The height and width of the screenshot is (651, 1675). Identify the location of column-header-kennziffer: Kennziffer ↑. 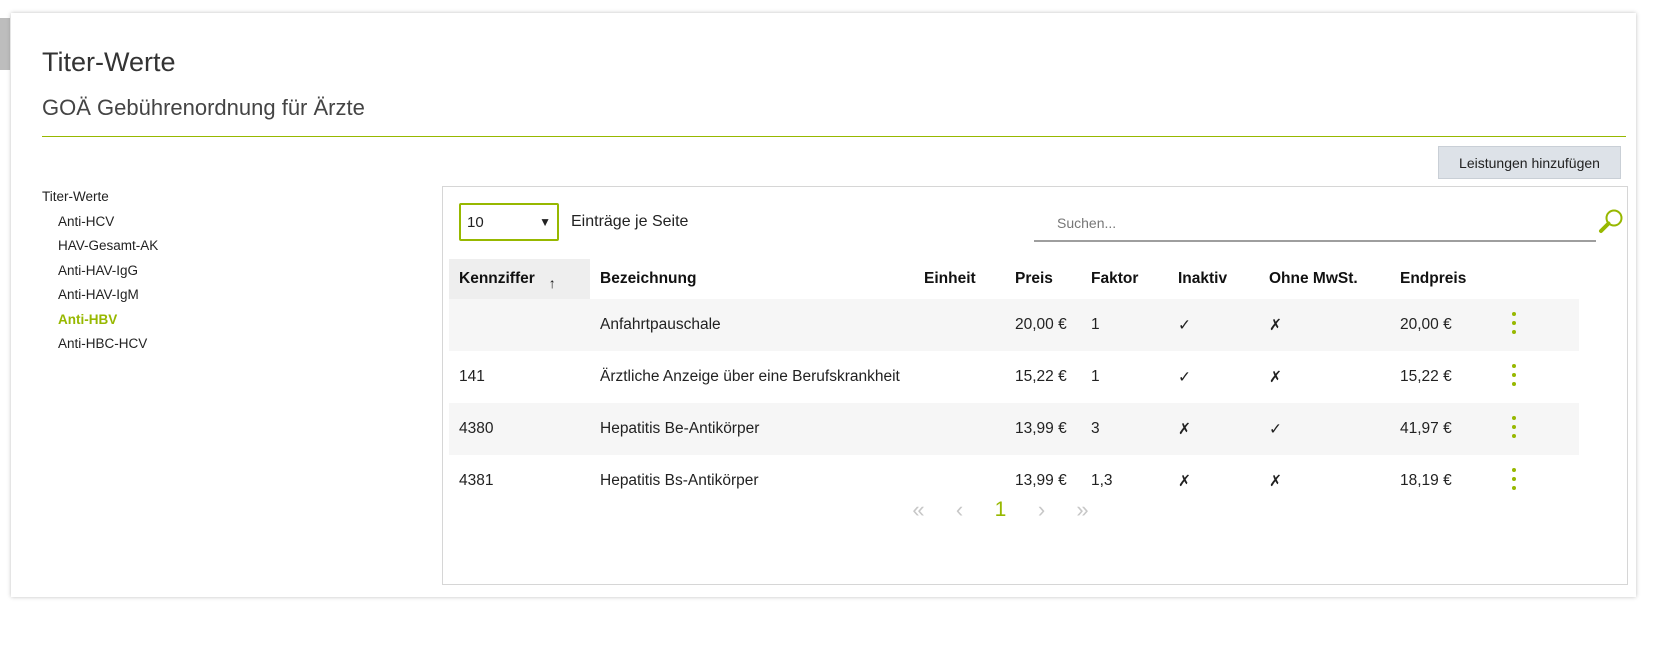
(519, 279).